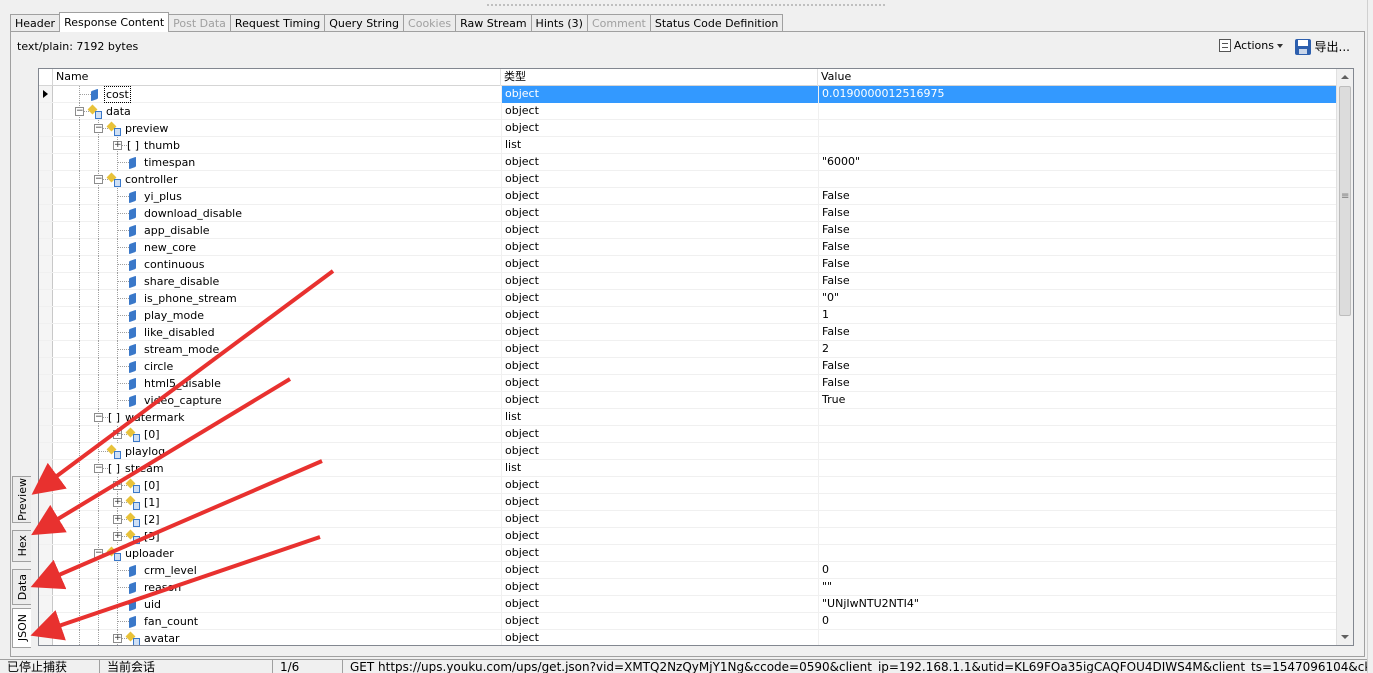 Image resolution: width=1373 pixels, height=673 pixels. What do you see at coordinates (277, 519) in the screenshot?
I see `cell-name: + [2]` at bounding box center [277, 519].